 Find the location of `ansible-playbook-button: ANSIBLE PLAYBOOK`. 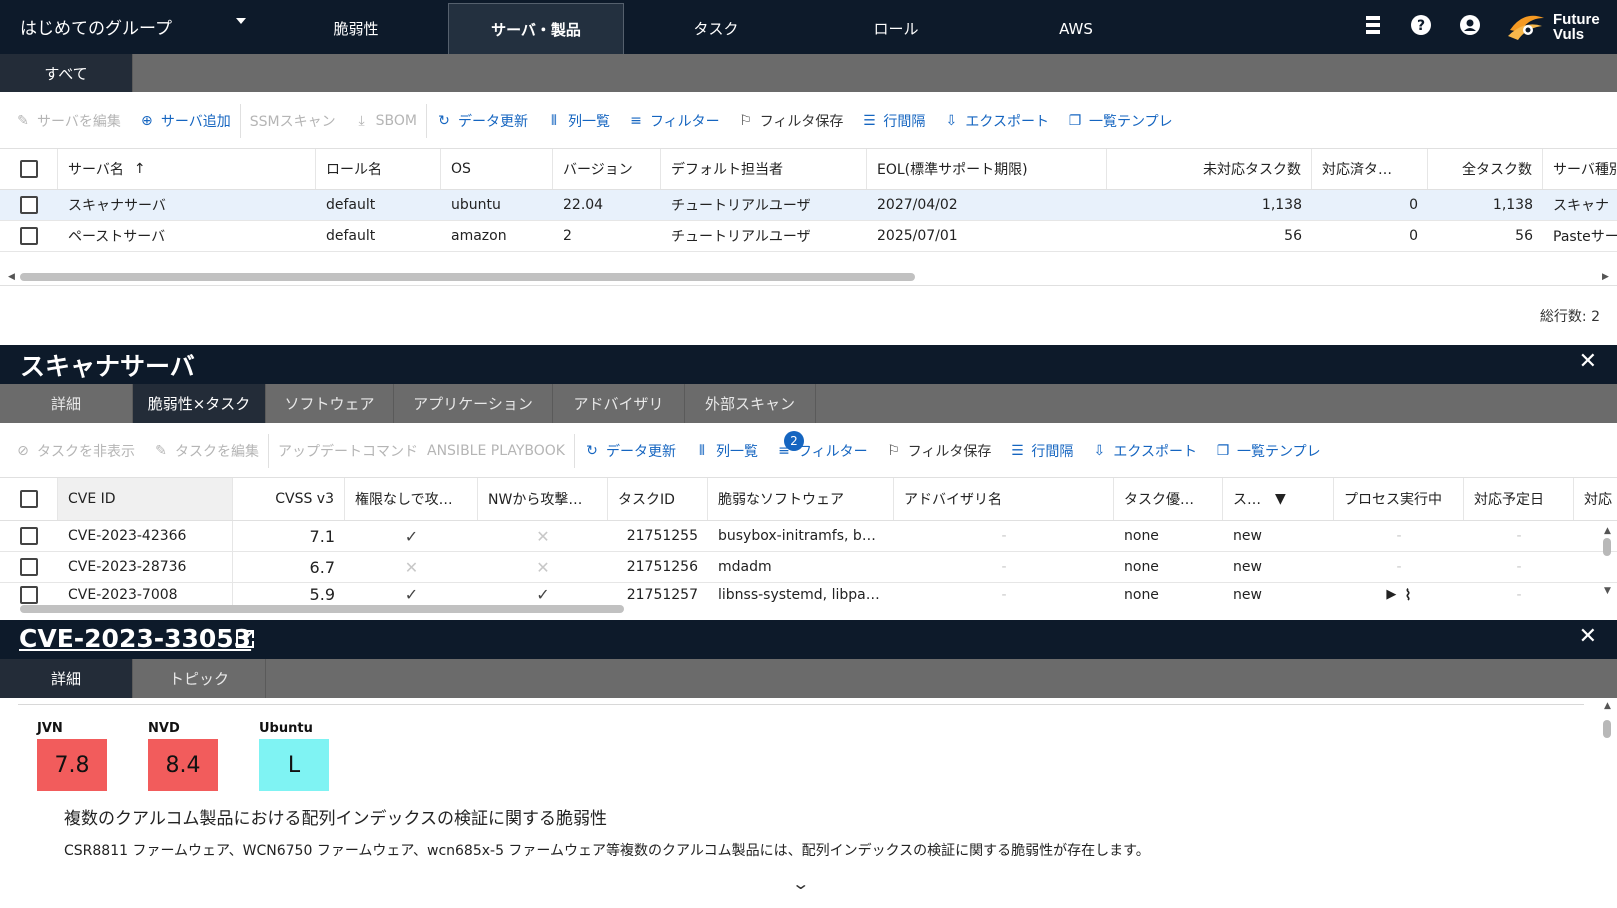

ansible-playbook-button: ANSIBLE PLAYBOOK is located at coordinates (500, 451).